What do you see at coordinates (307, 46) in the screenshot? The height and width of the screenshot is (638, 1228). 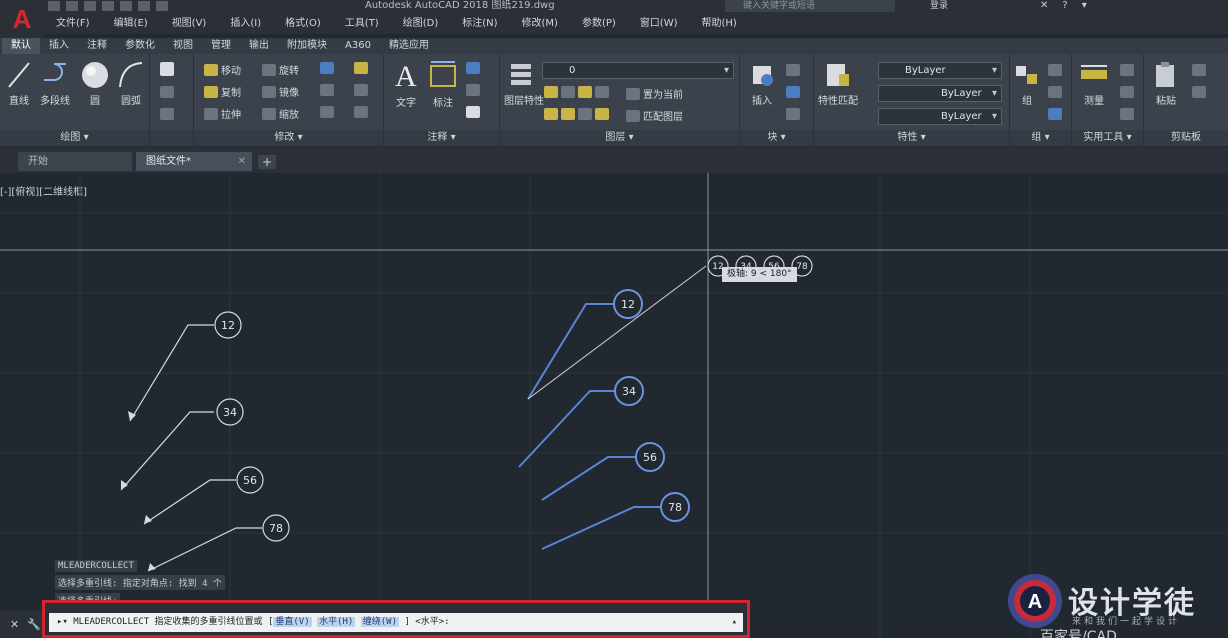 I see `ribbon-tab-7: 附加模块` at bounding box center [307, 46].